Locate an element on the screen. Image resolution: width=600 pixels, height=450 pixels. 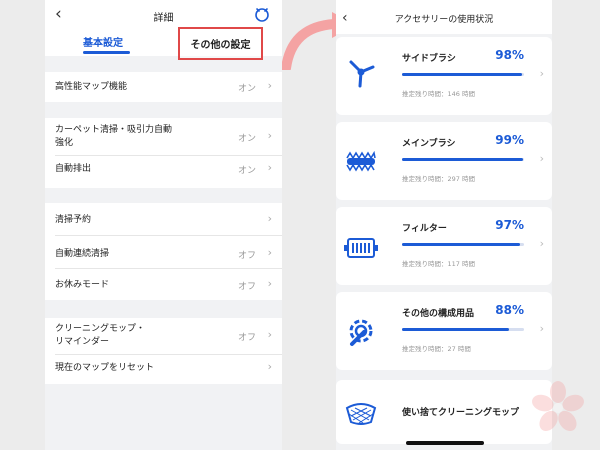
accessory-header: ‹ アクセサリーの使用状況 is located at coordinates (444, 17).